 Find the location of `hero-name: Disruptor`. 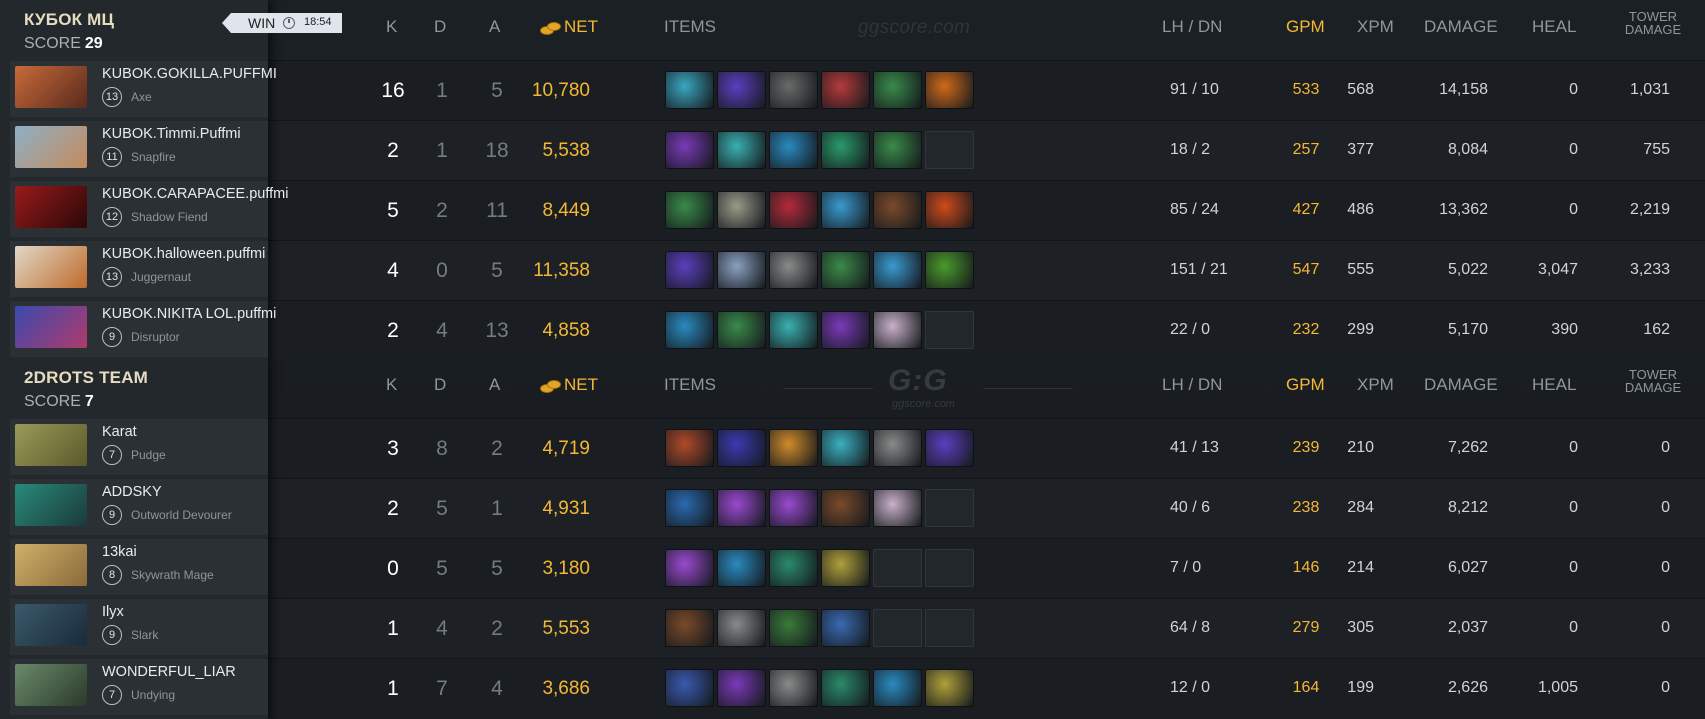

hero-name: Disruptor is located at coordinates (155, 337).